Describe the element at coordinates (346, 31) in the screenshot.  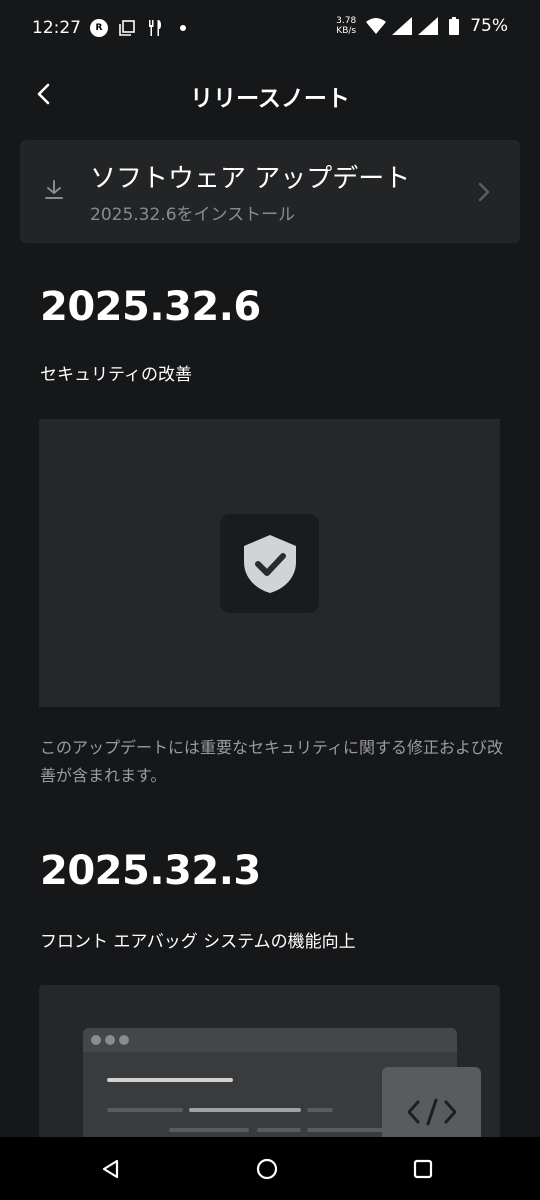
I see `net-speed-unit: KB/s` at that location.